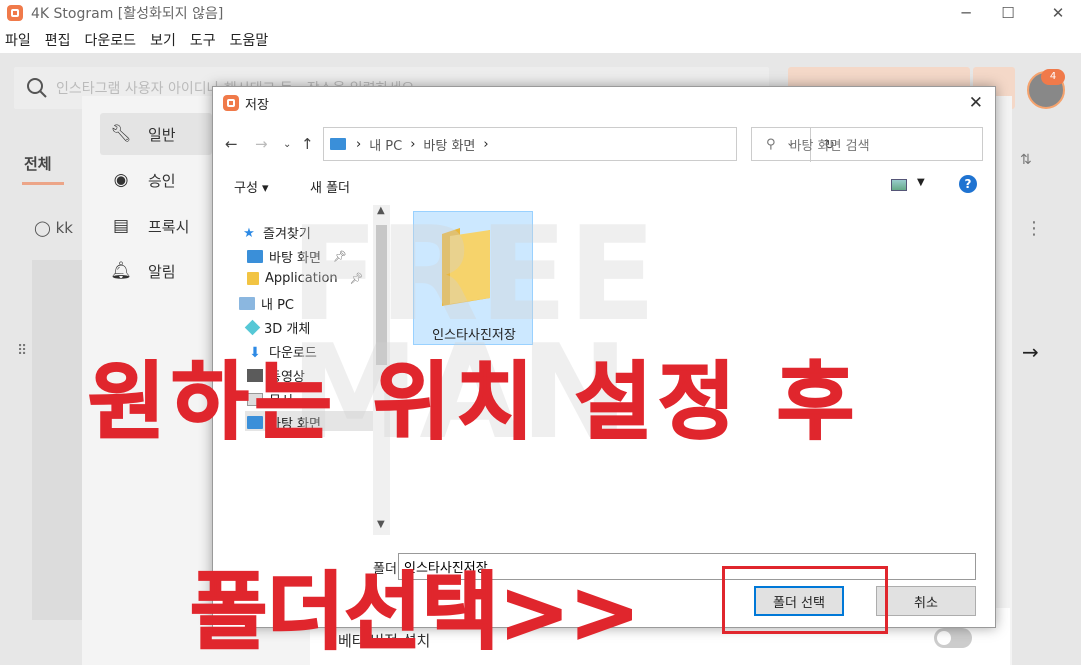 Image resolution: width=1081 pixels, height=665 pixels. What do you see at coordinates (307, 144) in the screenshot?
I see `up-arrow-icon: ↑` at bounding box center [307, 144].